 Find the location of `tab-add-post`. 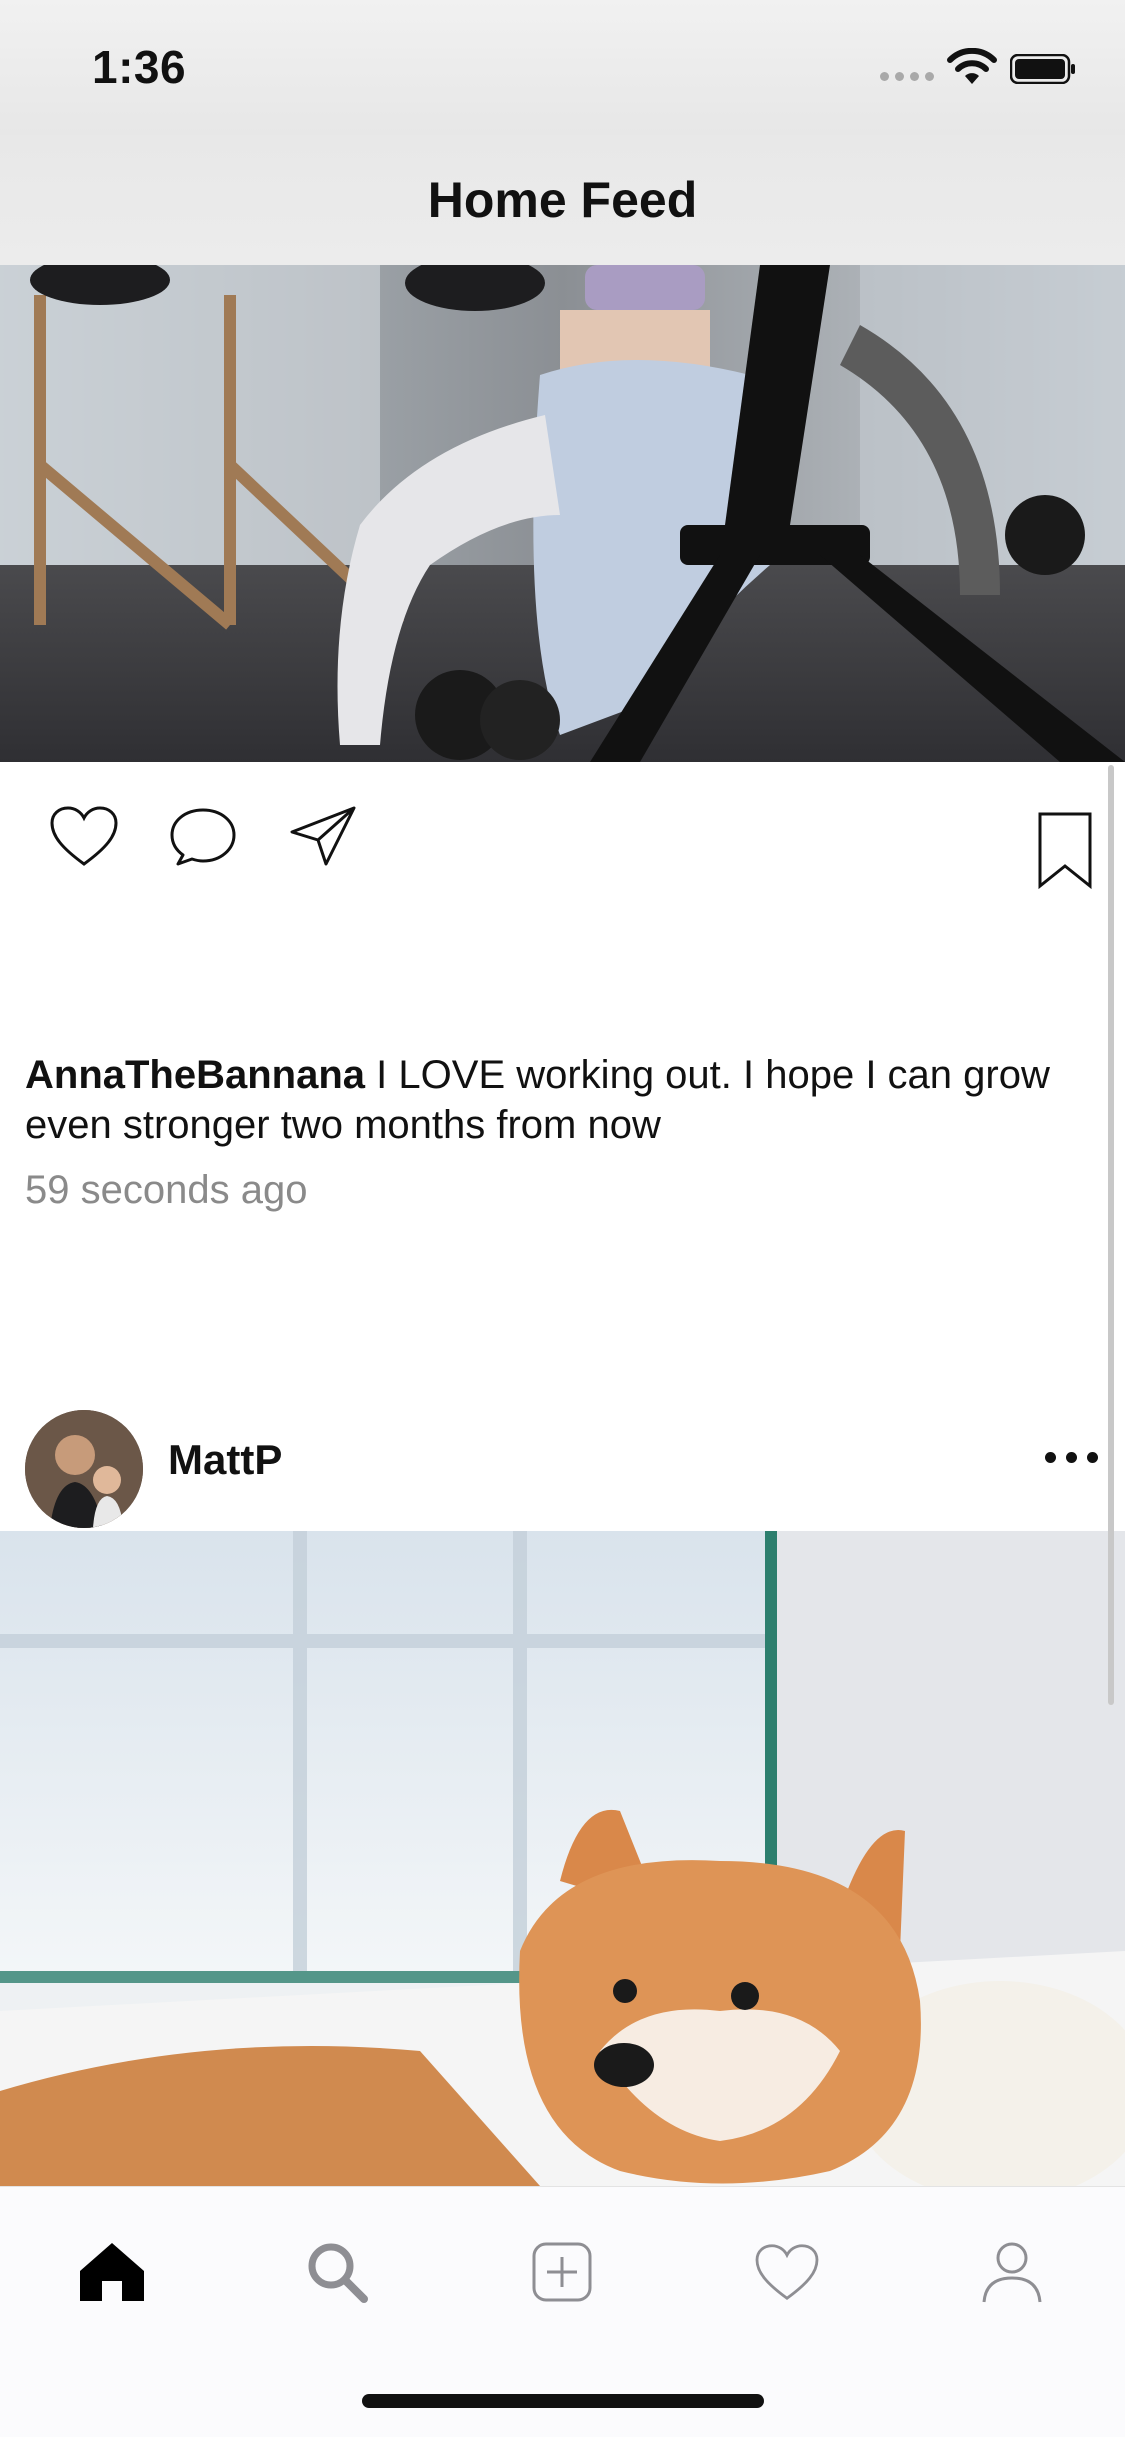

tab-add-post is located at coordinates (562, 2272).